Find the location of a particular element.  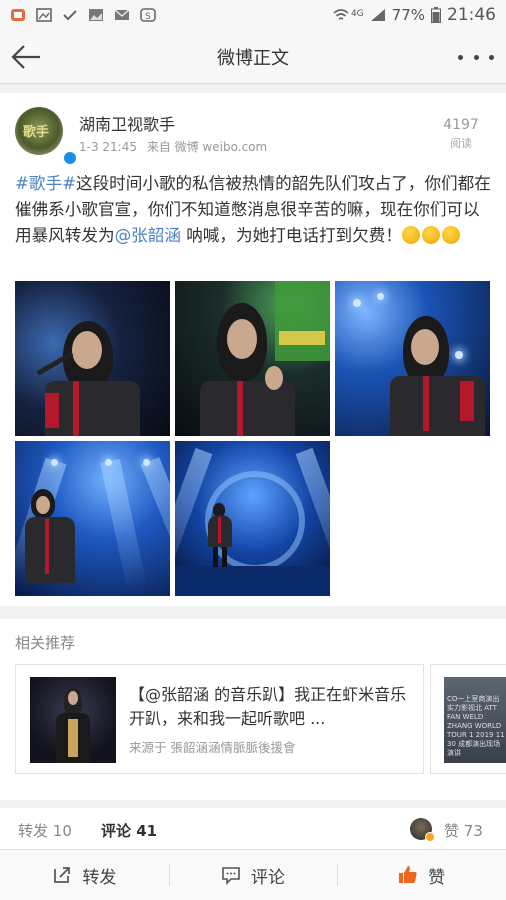

comment-icon is located at coordinates (231, 876).